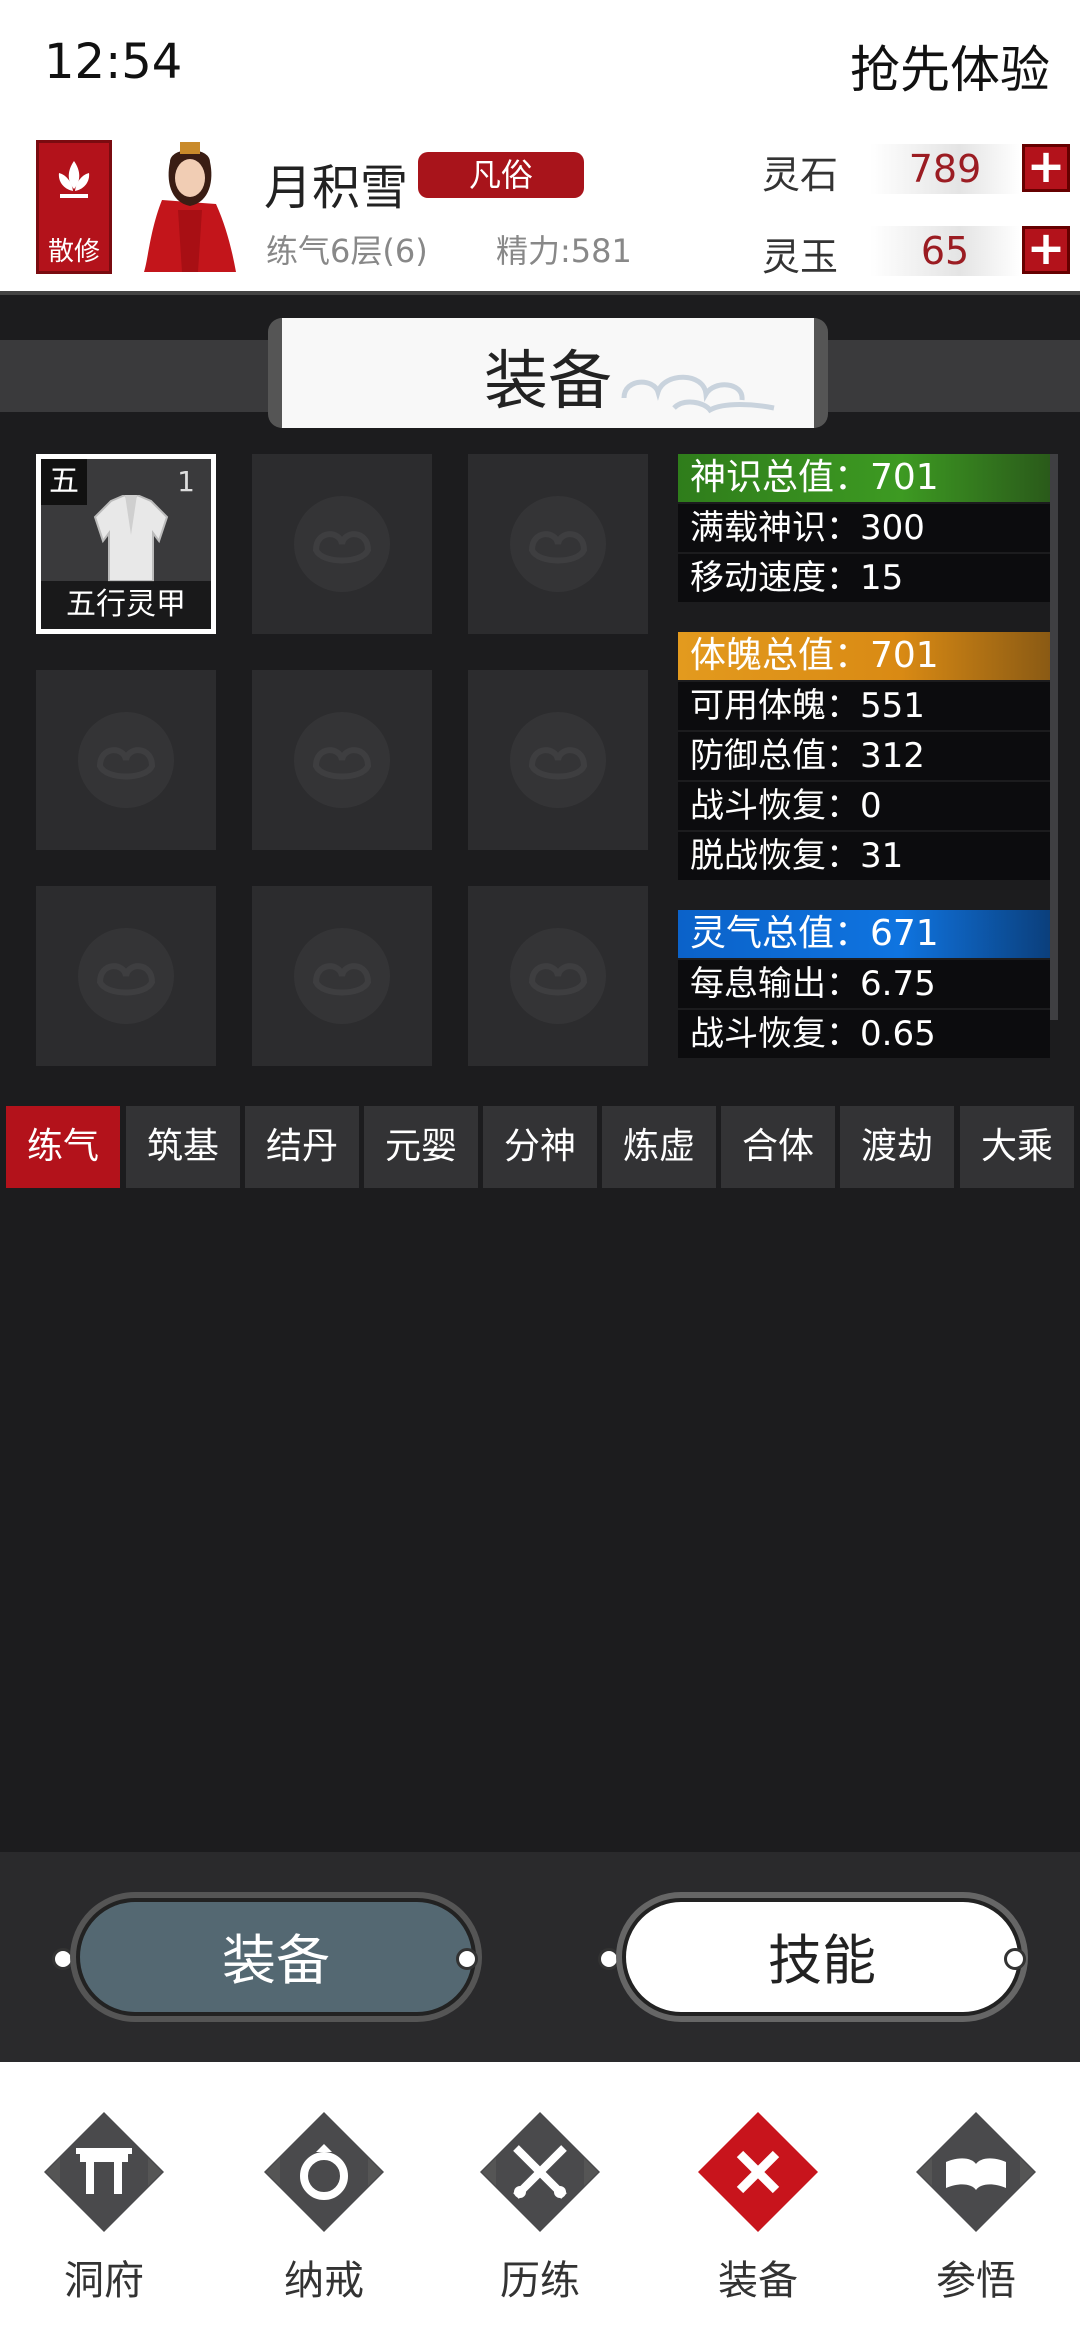  I want to click on tab-heti: 合体, so click(778, 1147).